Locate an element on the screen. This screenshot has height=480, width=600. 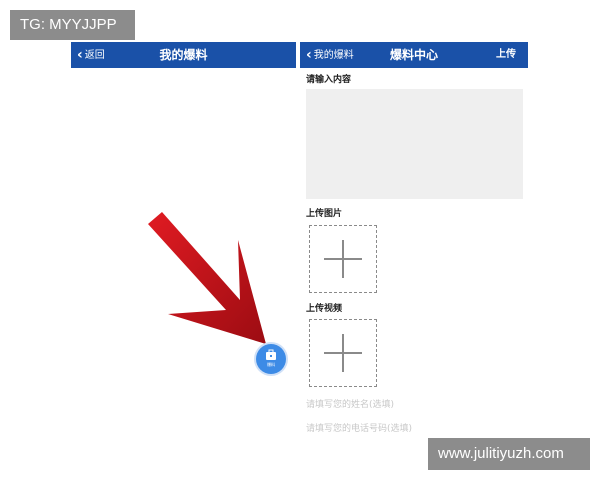
content-input is located at coordinates (414, 144).